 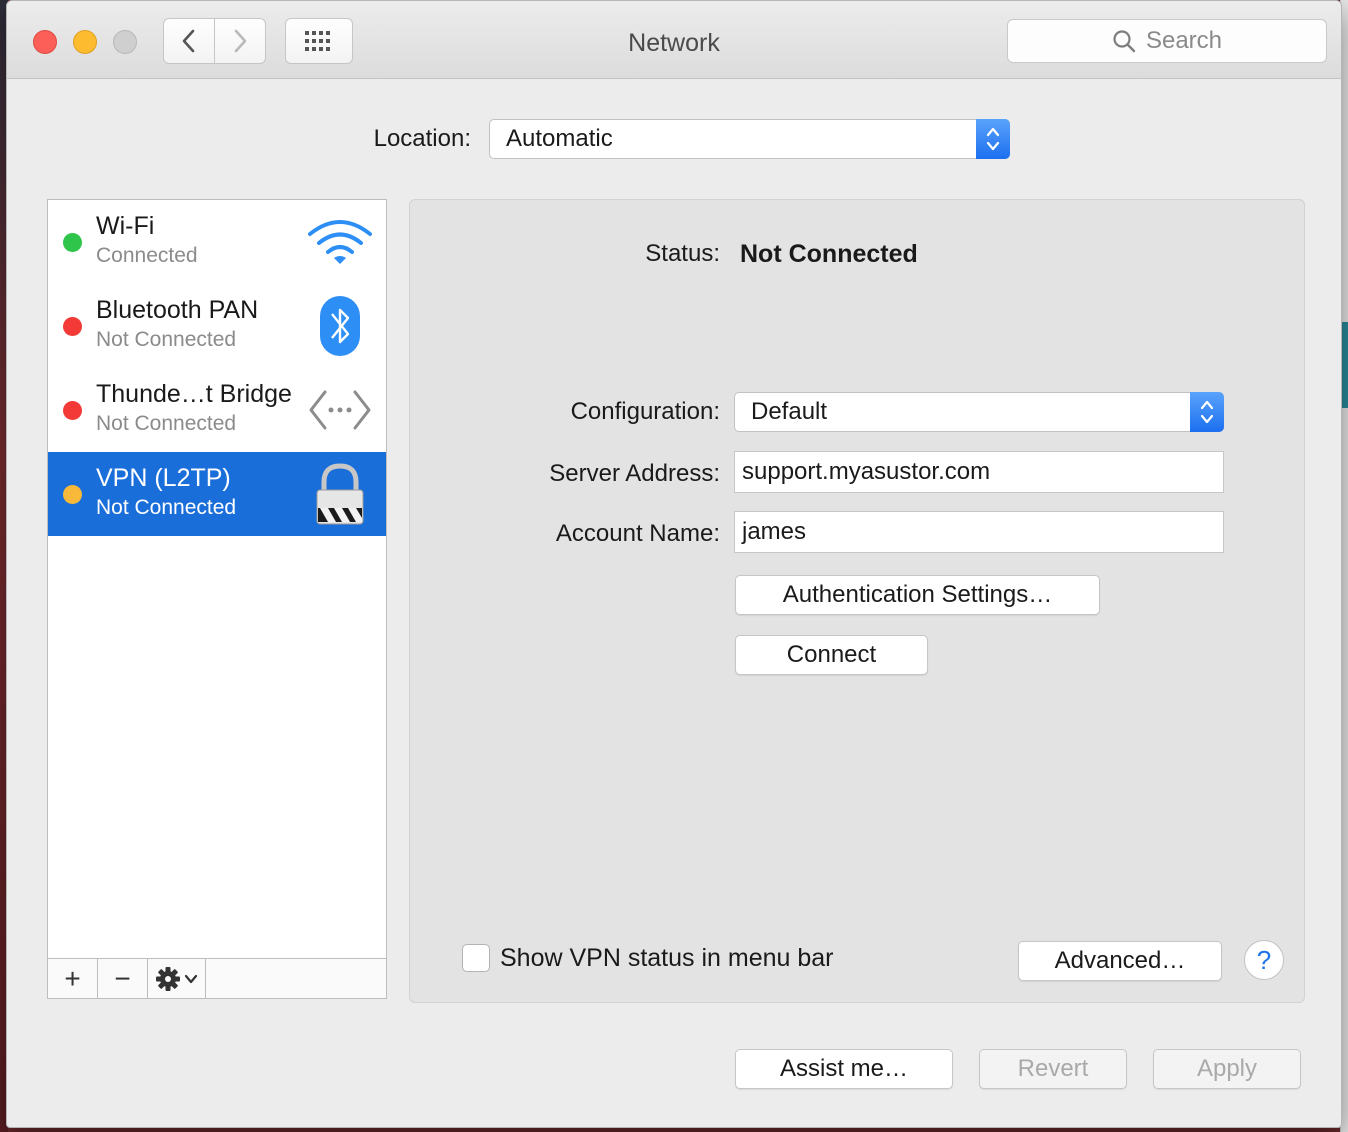 I want to click on service-actions-button, so click(x=177, y=978).